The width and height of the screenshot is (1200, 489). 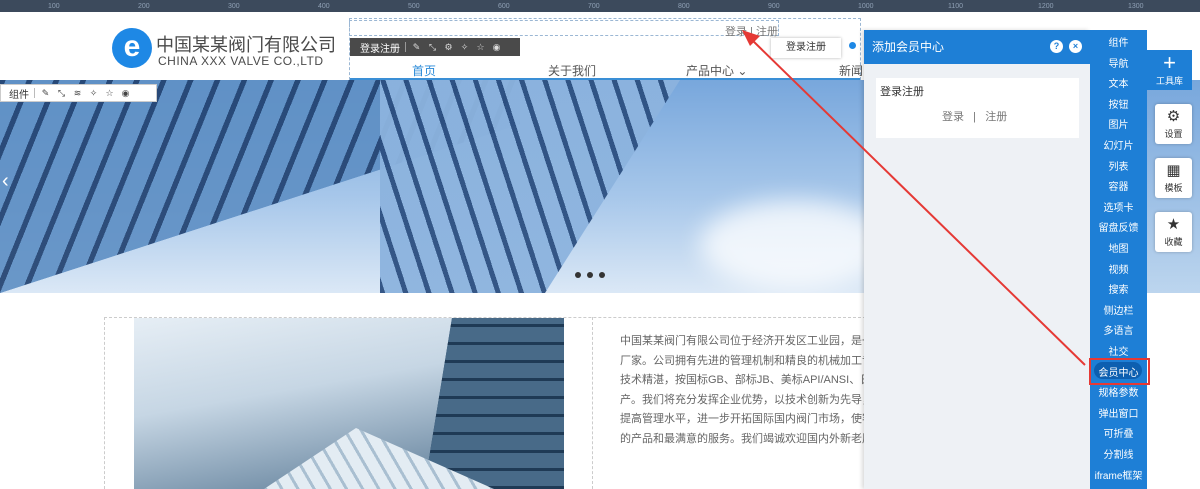 I want to click on nav-item-home: 首页, so click(x=424, y=70).